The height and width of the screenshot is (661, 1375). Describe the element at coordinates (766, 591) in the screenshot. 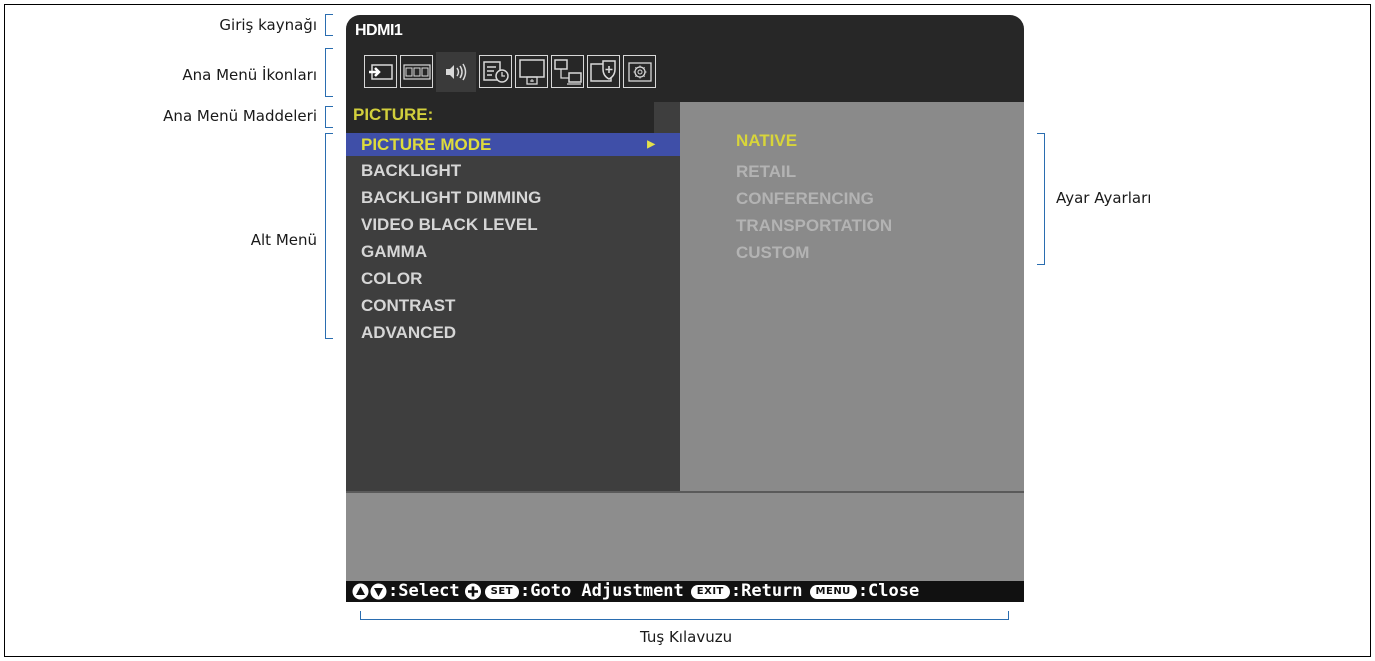

I see `key-guide-return: :Return` at that location.